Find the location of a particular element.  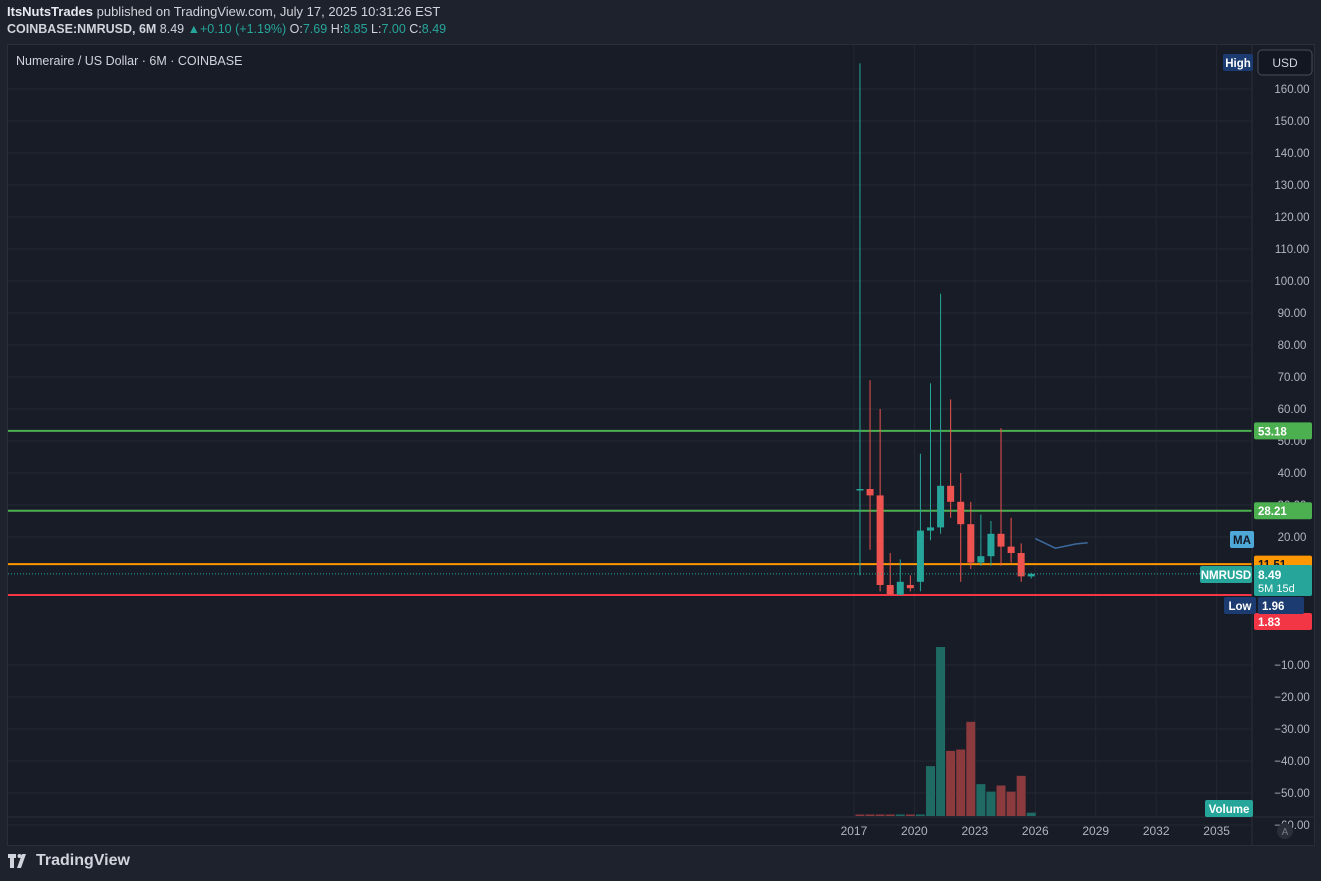

price-tick-label: 90.00 is located at coordinates (1292, 314).